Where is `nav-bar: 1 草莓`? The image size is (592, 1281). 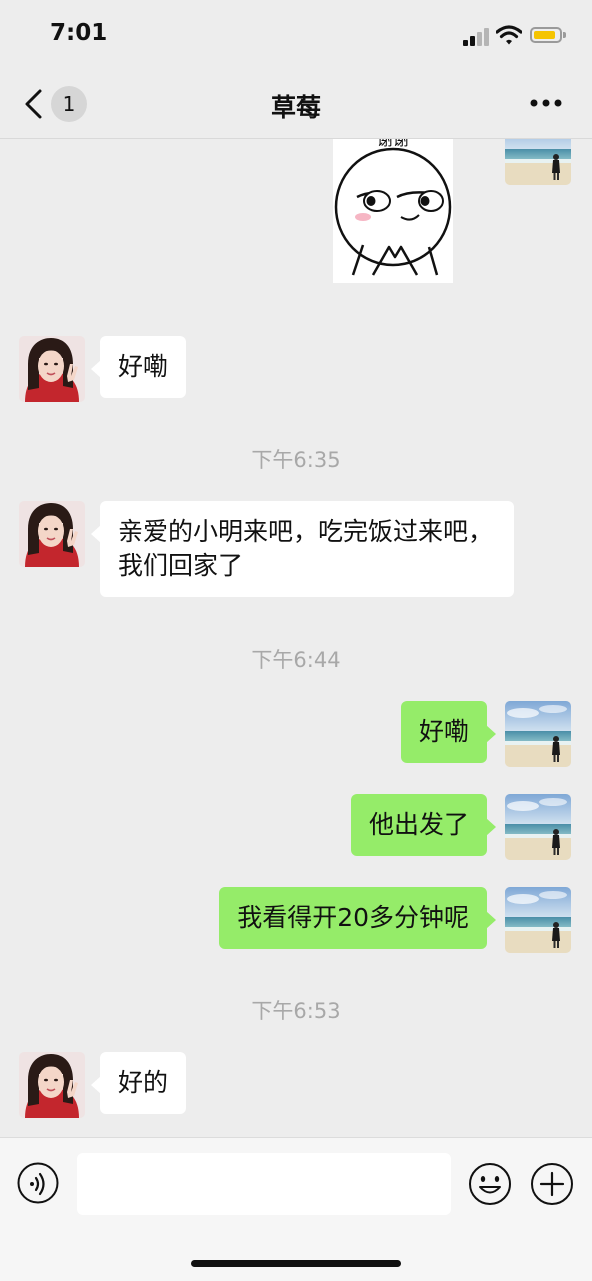 nav-bar: 1 草莓 is located at coordinates (296, 104).